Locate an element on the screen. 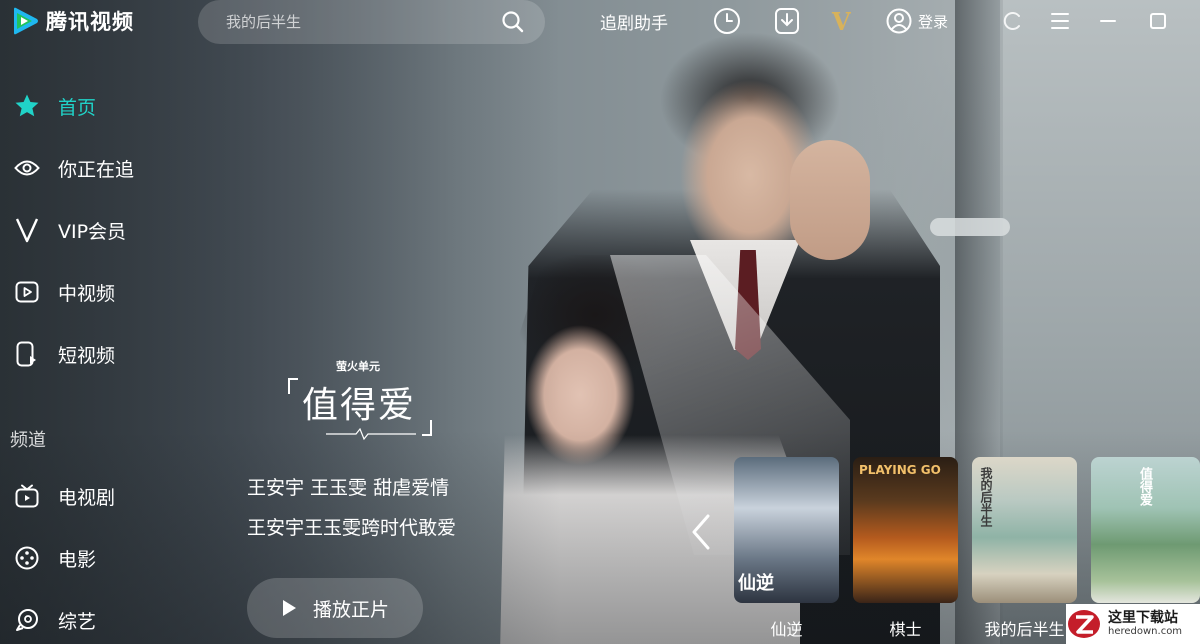 Image resolution: width=1200 pixels, height=644 pixels. poster-title: 我的后半生 is located at coordinates (986, 497).